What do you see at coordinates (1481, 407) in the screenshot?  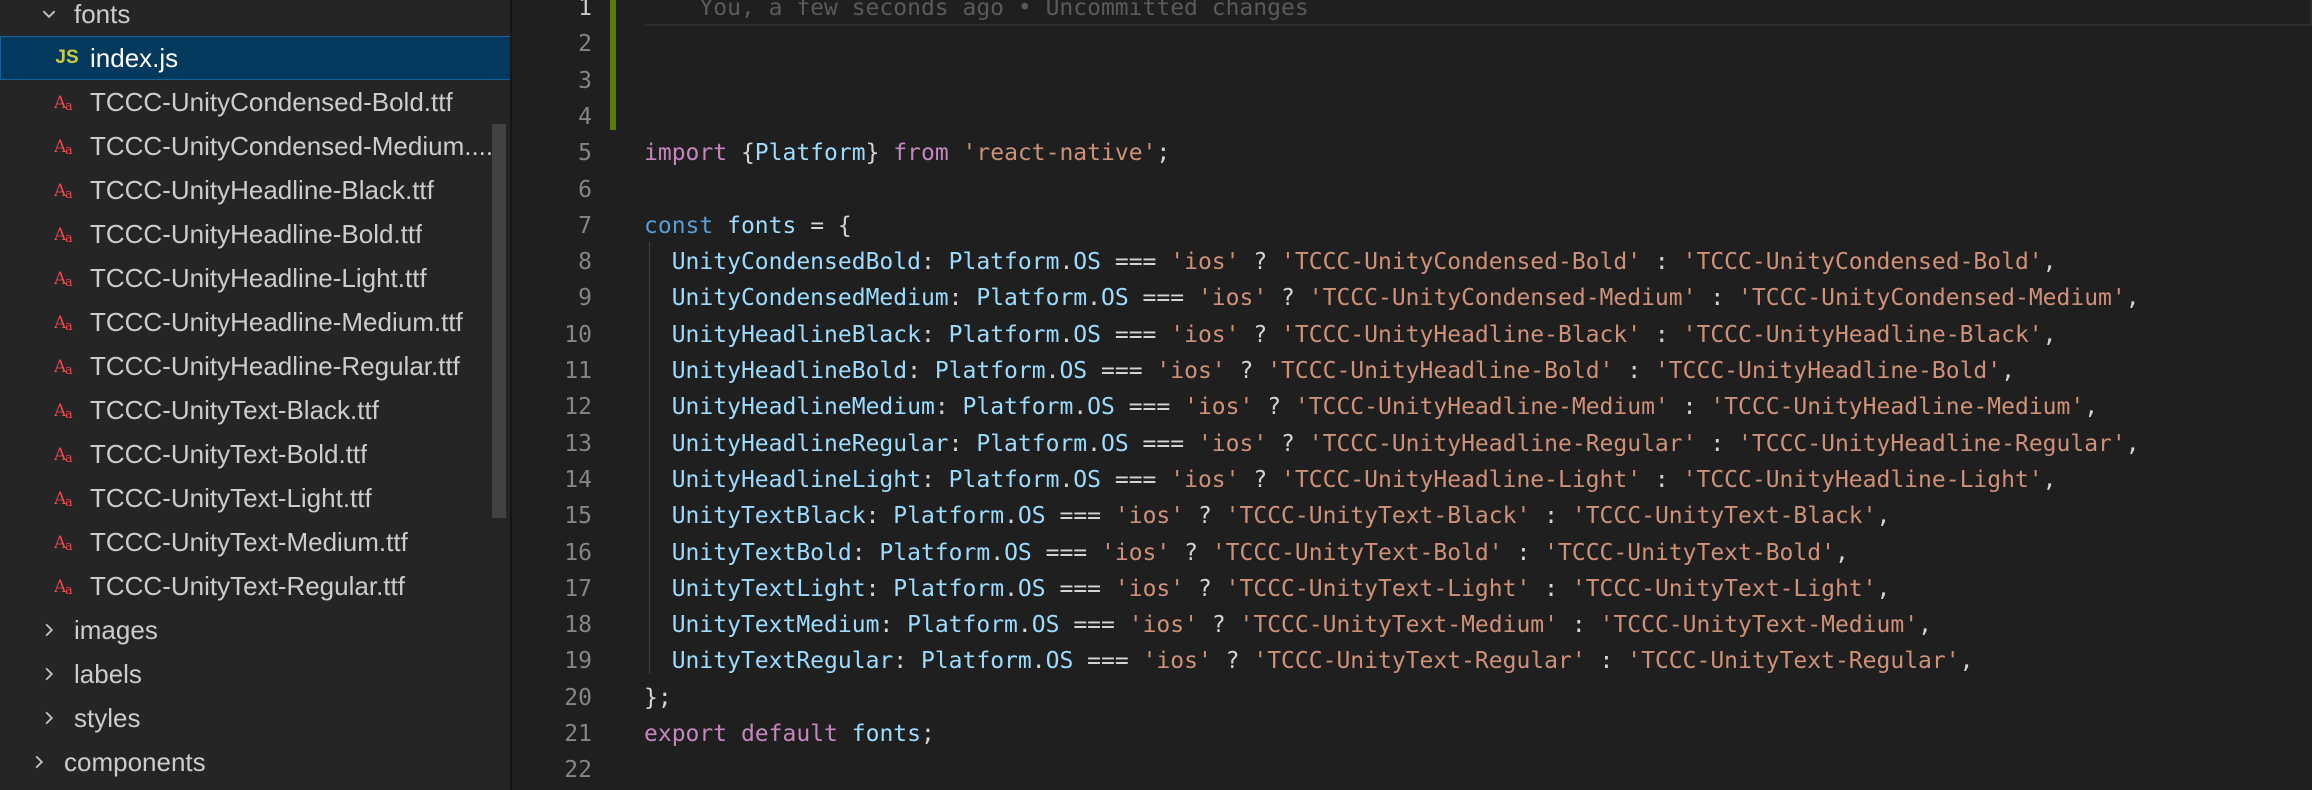 I see `code-token: 'TCCC-UnityHeadline-Medium'` at bounding box center [1481, 407].